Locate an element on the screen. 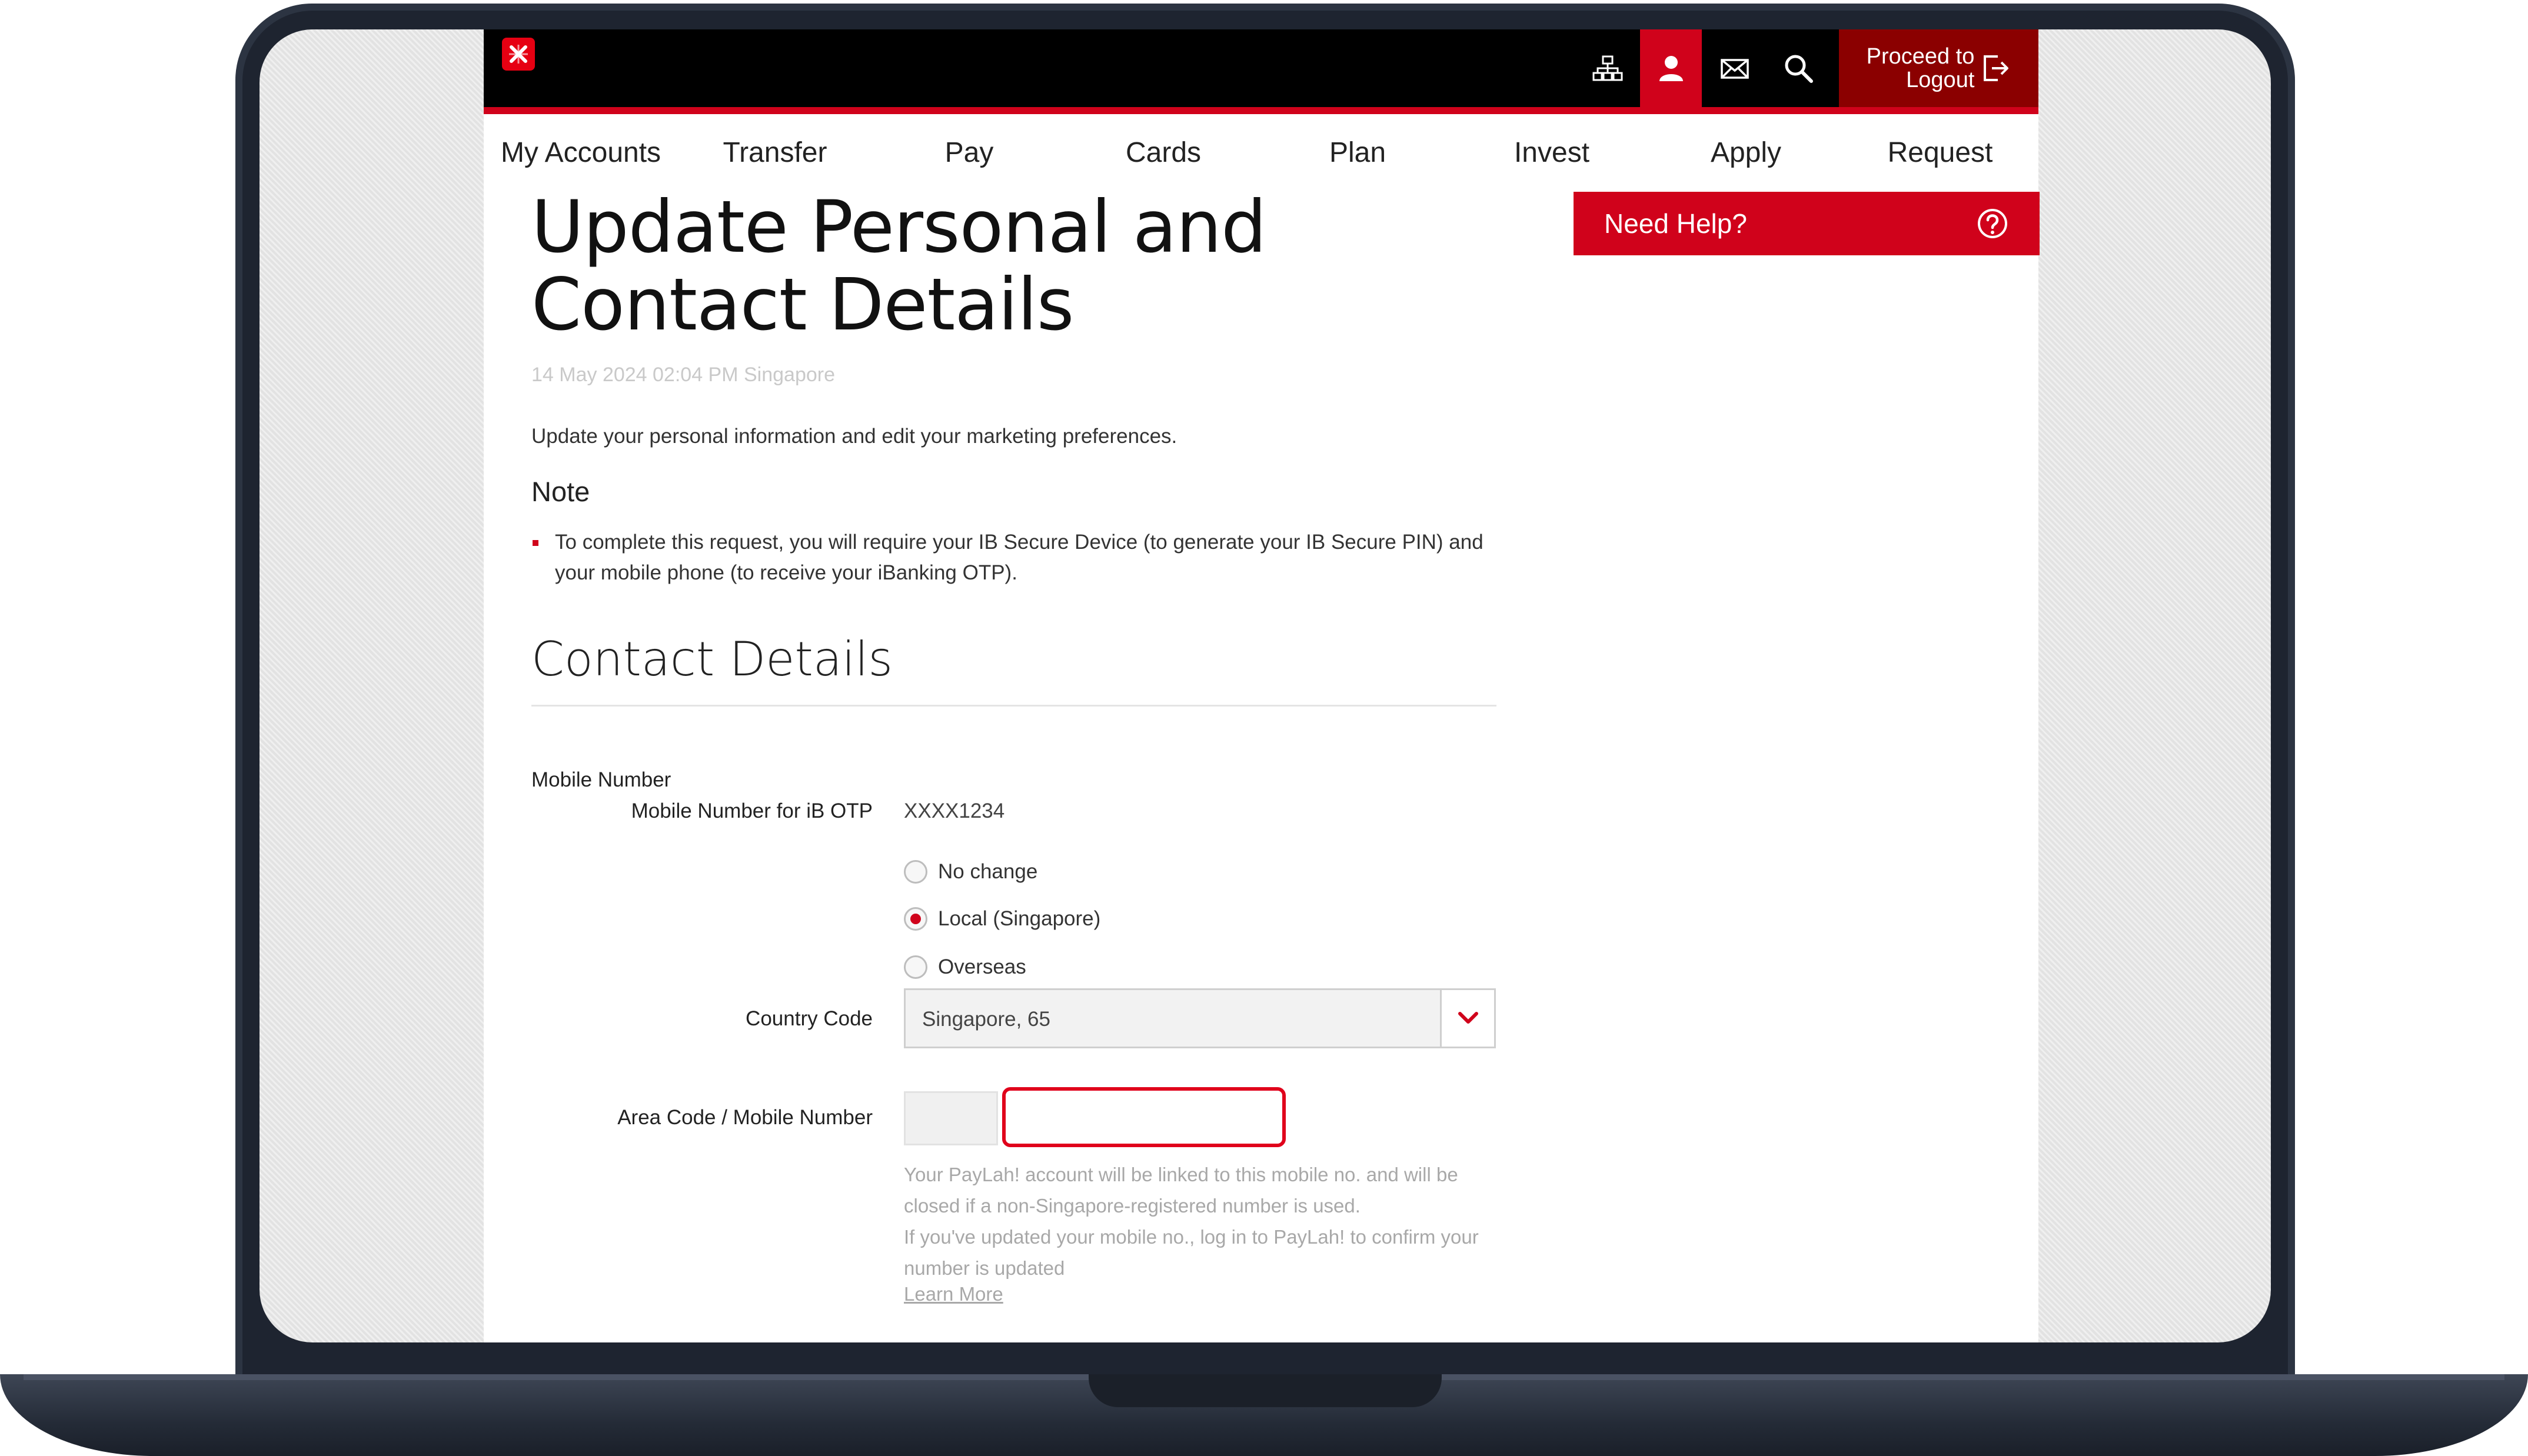  search-icon is located at coordinates (1799, 69).